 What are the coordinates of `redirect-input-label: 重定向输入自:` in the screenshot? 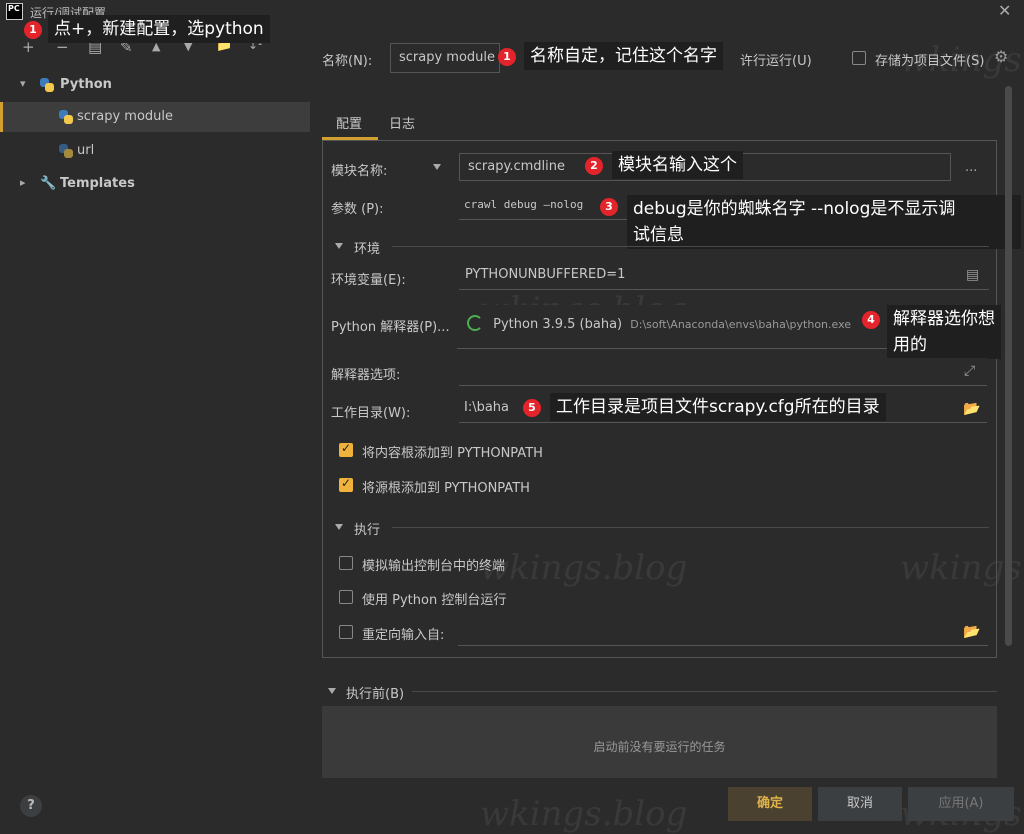 It's located at (403, 635).